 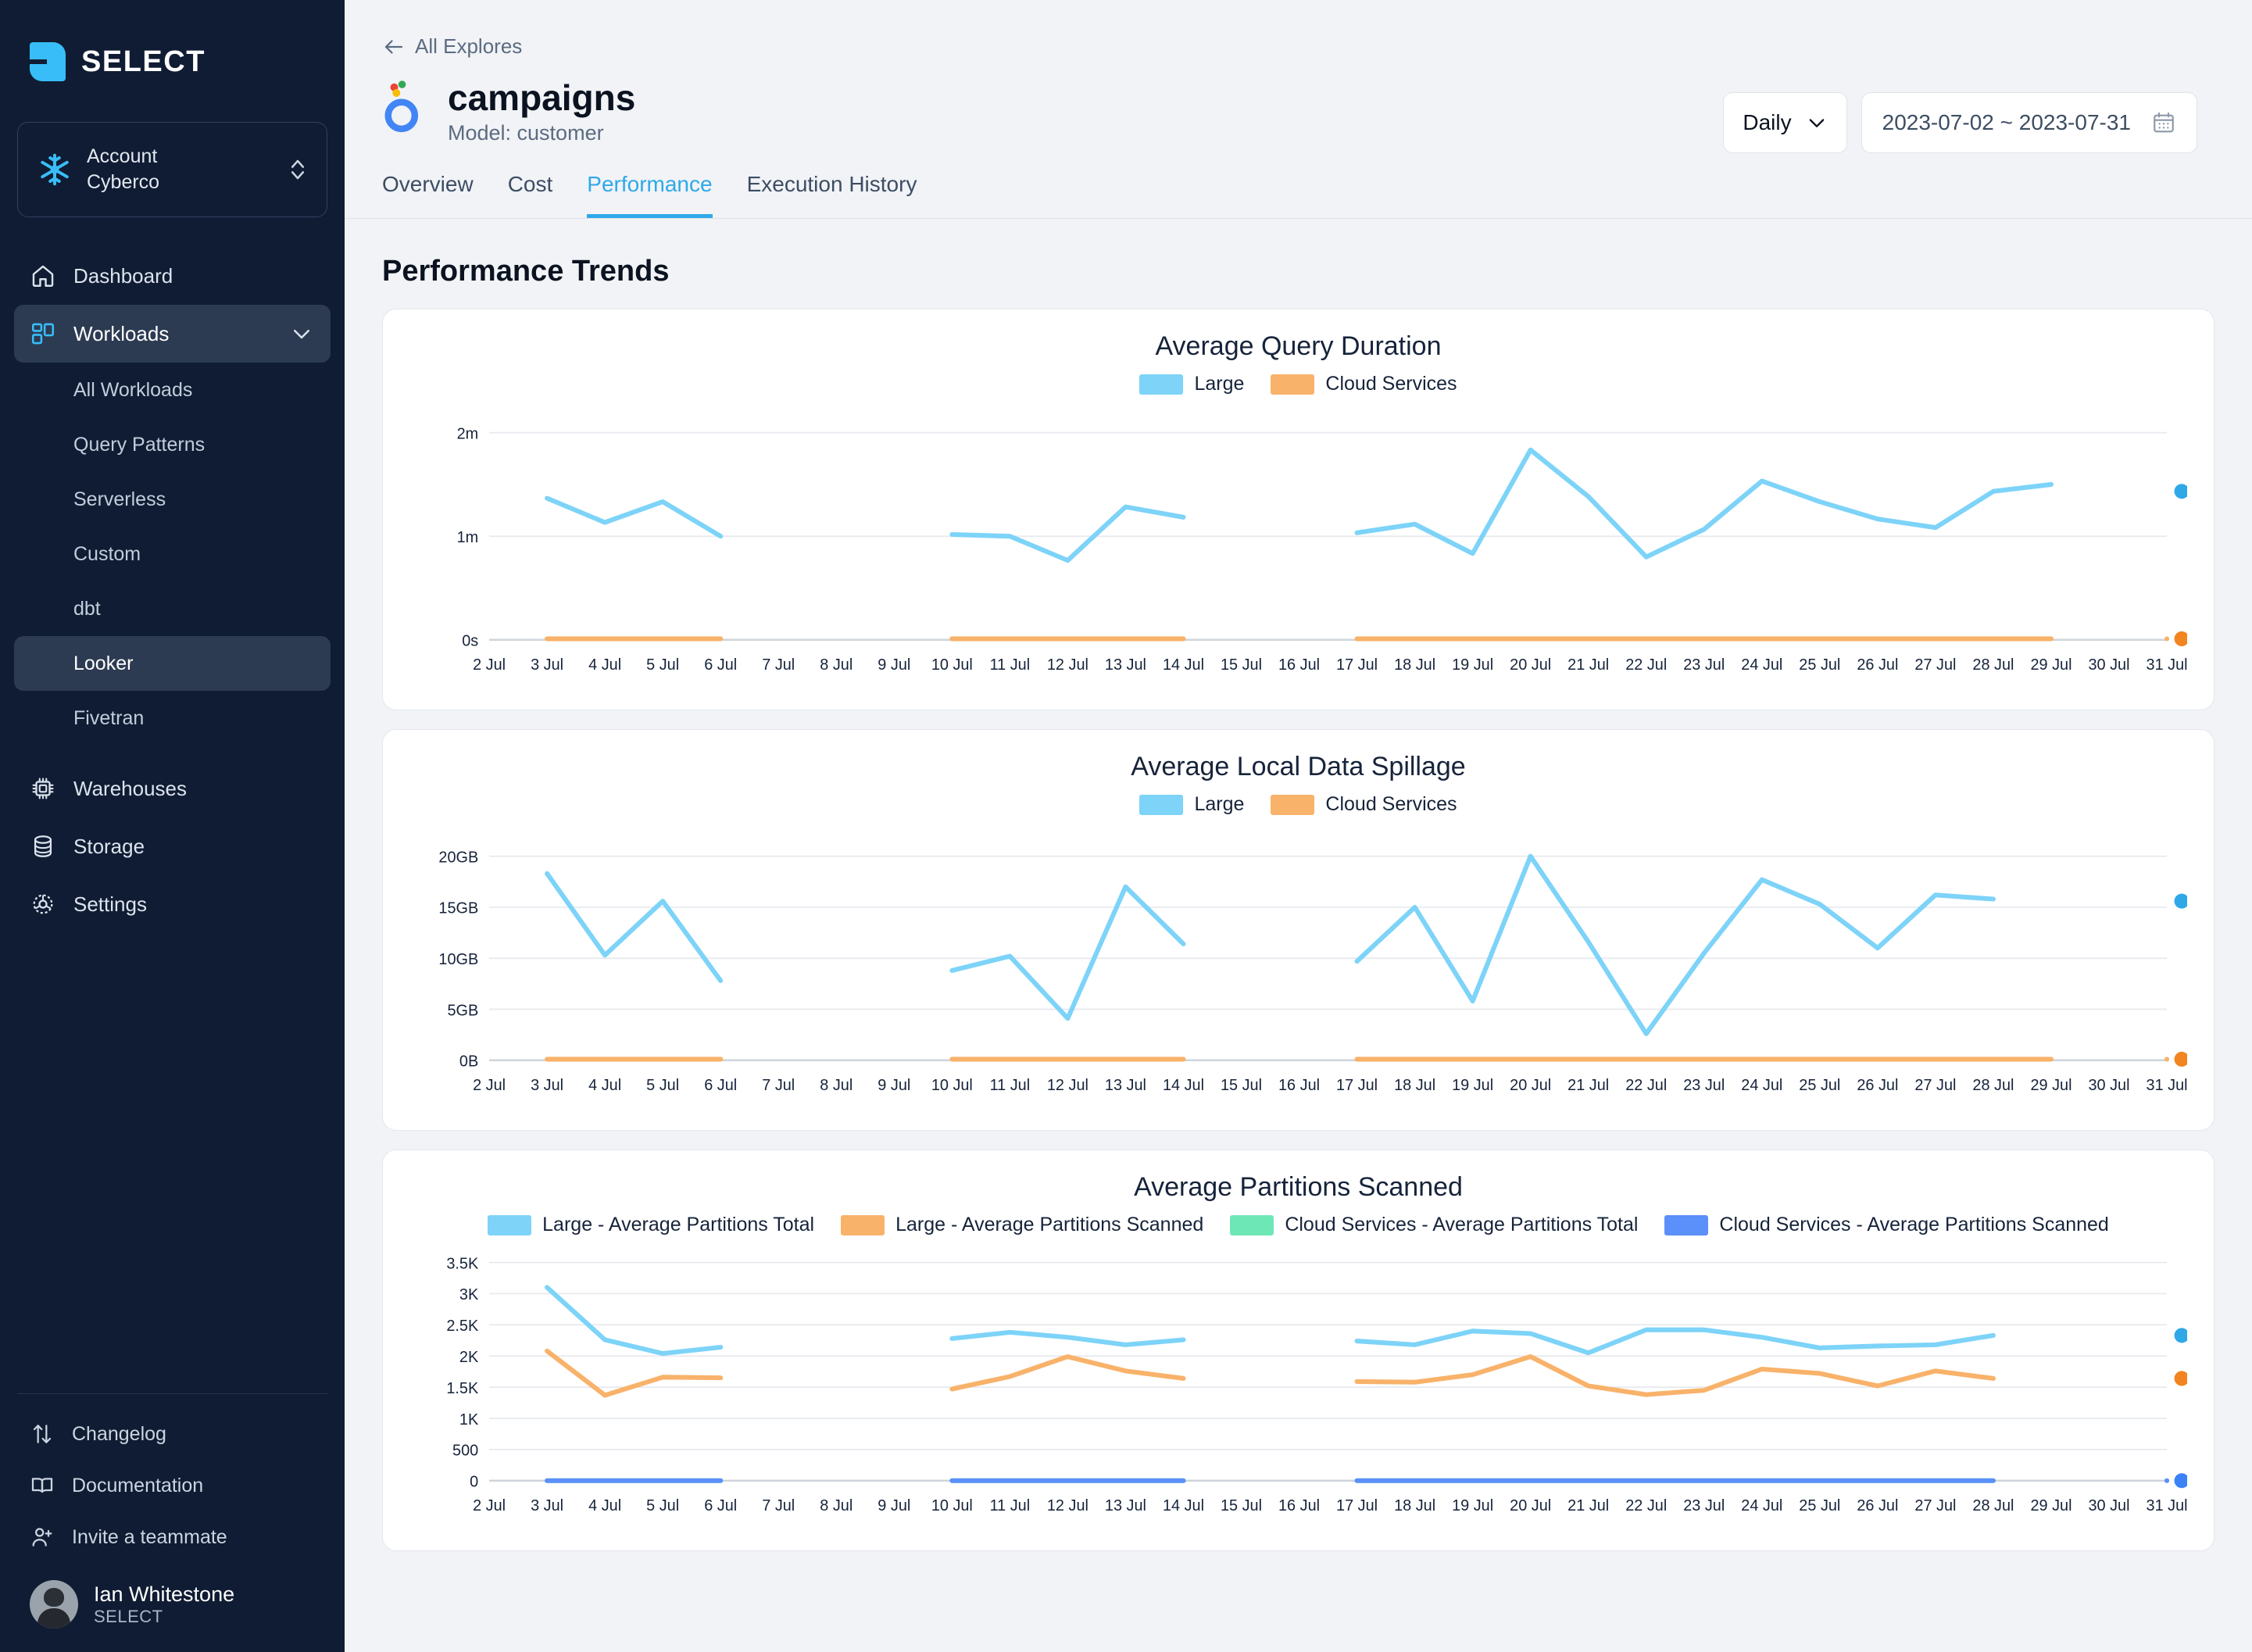 What do you see at coordinates (172, 663) in the screenshot?
I see `sidebar-item-looker: Looker` at bounding box center [172, 663].